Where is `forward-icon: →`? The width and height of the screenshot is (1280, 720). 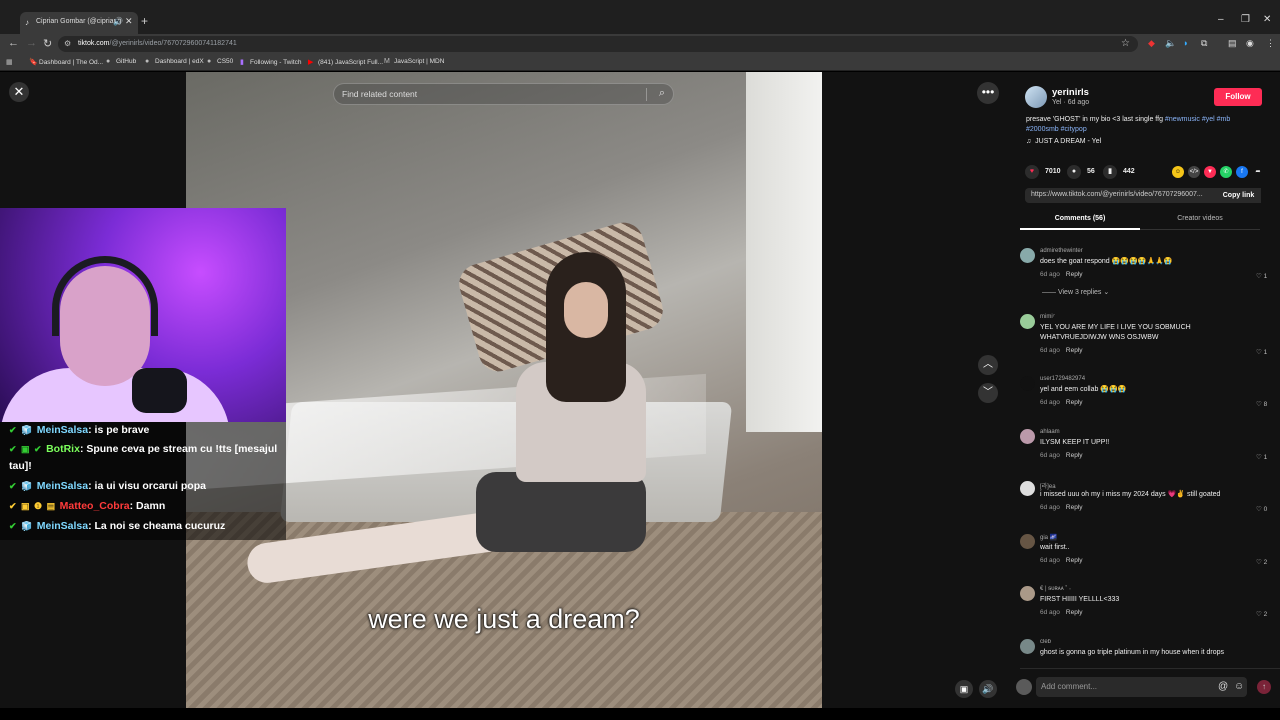
forward-icon: → is located at coordinates (31, 43).